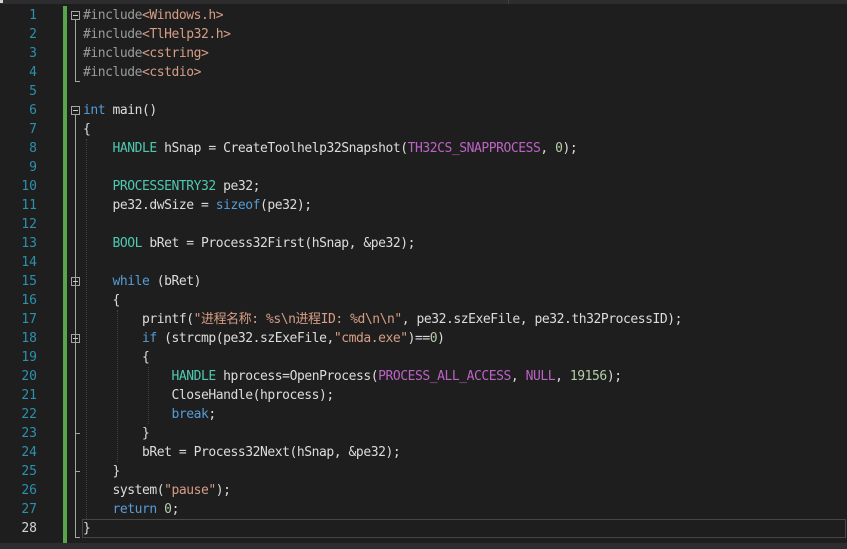 The height and width of the screenshot is (549, 847). Describe the element at coordinates (238, 205) in the screenshot. I see `code-token: sizeof` at that location.